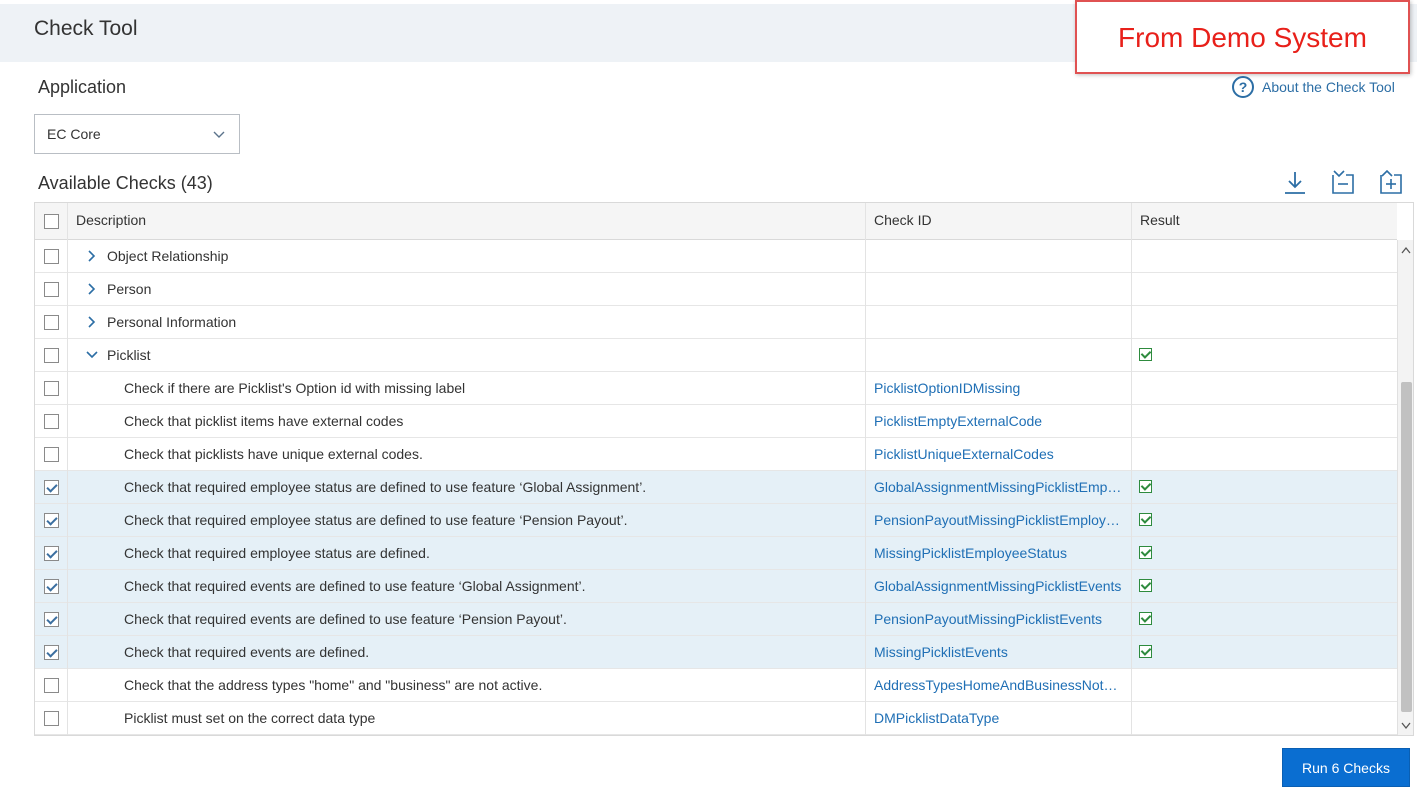 The width and height of the screenshot is (1417, 787). Describe the element at coordinates (999, 619) in the screenshot. I see `row-check-id-link: PensionPayoutMissingPicklistEvents` at that location.